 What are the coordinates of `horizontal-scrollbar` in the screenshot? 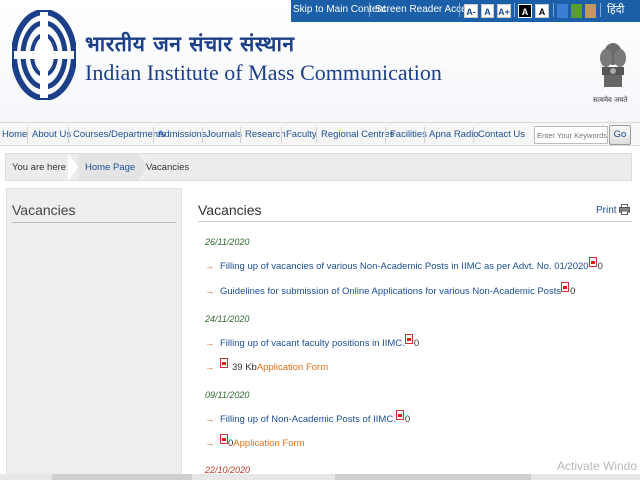 It's located at (320, 477).